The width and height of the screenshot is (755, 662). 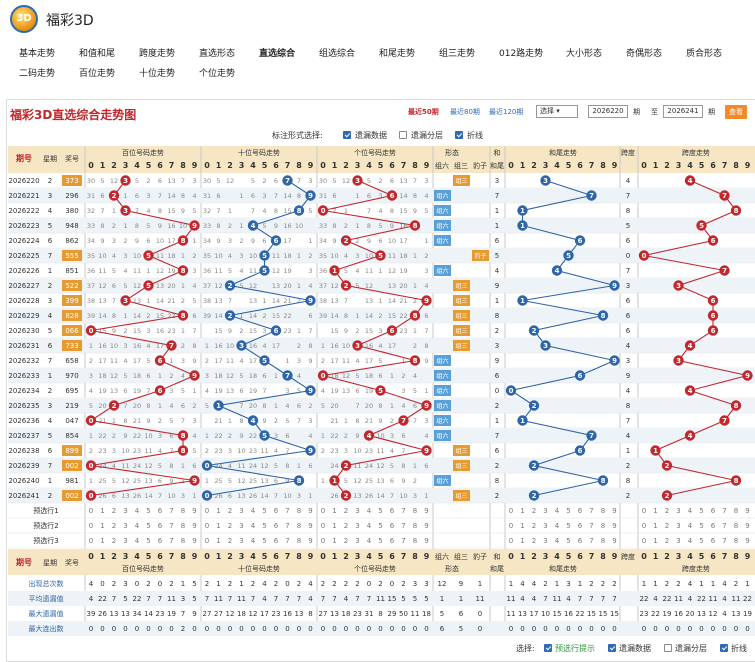 What do you see at coordinates (46, 628) in the screenshot?
I see `stats-label: 最大连出数` at bounding box center [46, 628].